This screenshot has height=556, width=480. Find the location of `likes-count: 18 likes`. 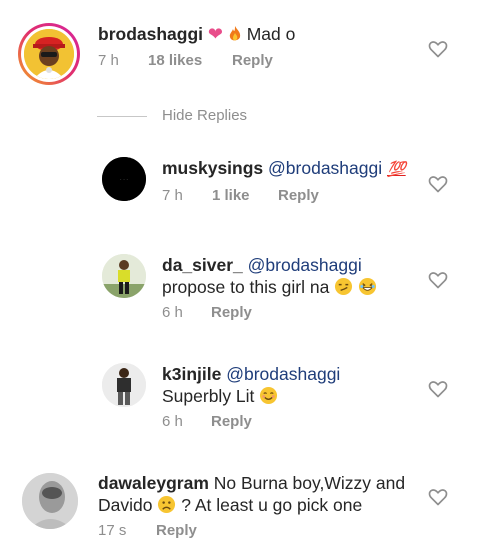

likes-count: 18 likes is located at coordinates (190, 60).